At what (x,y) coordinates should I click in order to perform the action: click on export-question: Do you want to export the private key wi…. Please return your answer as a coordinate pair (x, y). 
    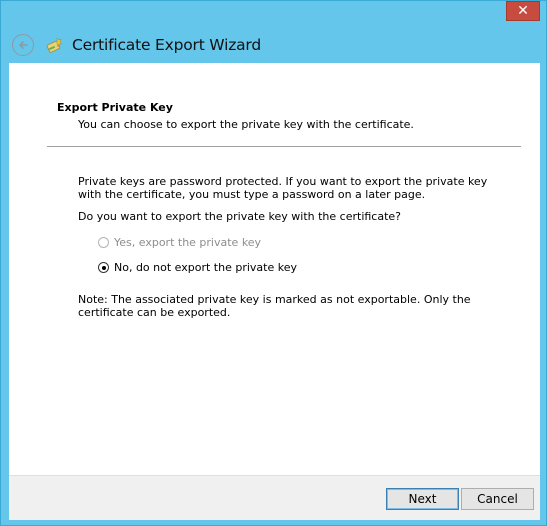
    Looking at the image, I should click on (240, 216).